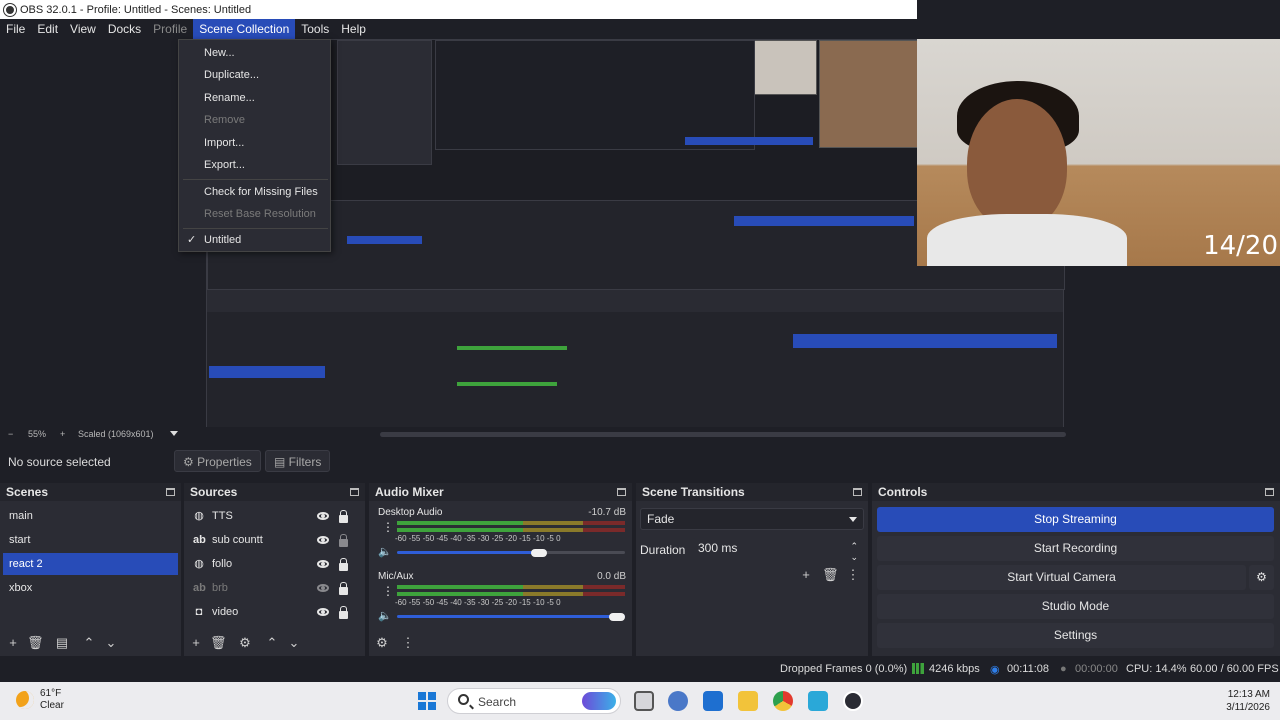  Describe the element at coordinates (15, 29) in the screenshot. I see `menu-file: File` at that location.